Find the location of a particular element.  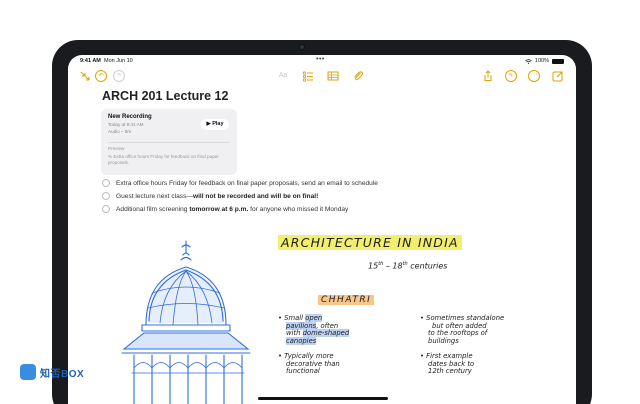

watermark-logo-icon is located at coordinates (28, 372).